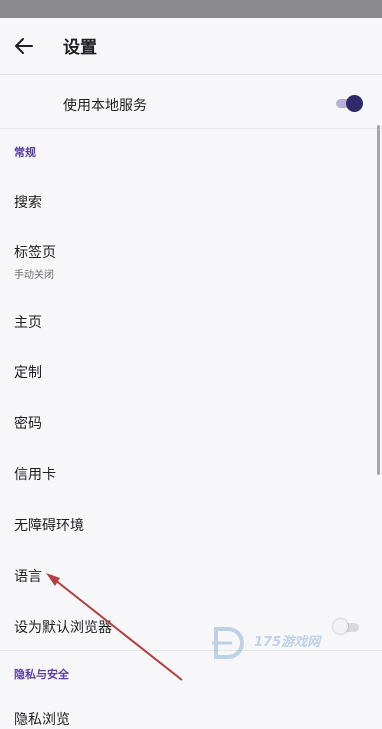 The width and height of the screenshot is (382, 729). Describe the element at coordinates (28, 576) in the screenshot. I see `settings-item-language: 语言` at that location.